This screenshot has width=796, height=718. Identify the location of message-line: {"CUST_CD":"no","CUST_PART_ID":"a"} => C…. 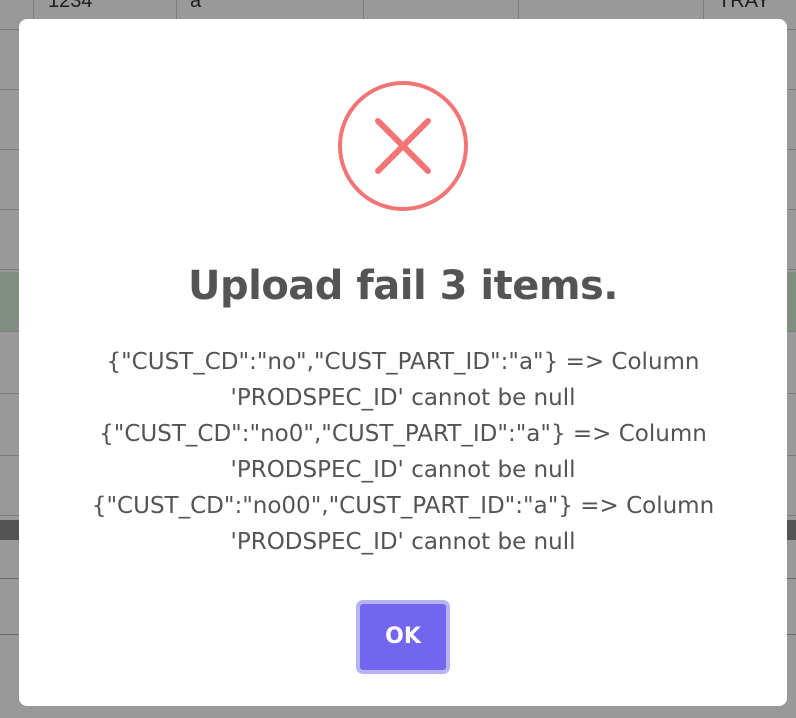
(403, 362).